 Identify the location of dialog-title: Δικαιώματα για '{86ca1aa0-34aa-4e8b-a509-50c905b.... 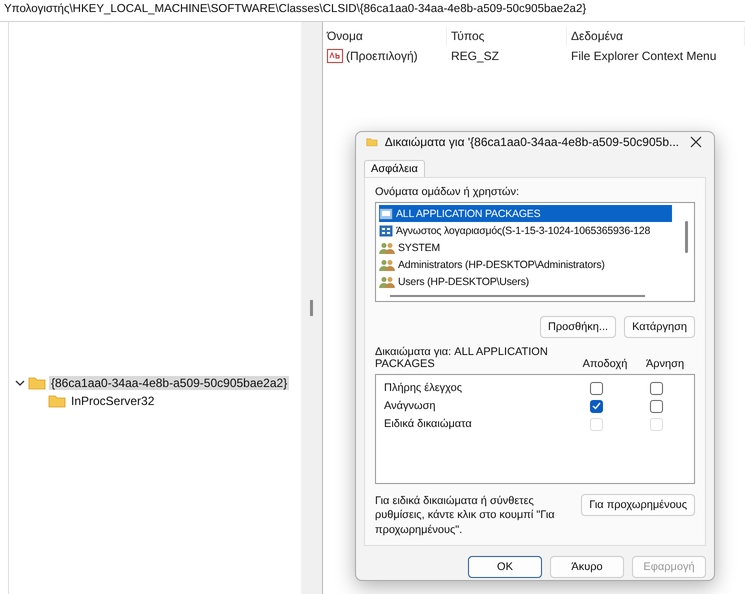
(531, 142).